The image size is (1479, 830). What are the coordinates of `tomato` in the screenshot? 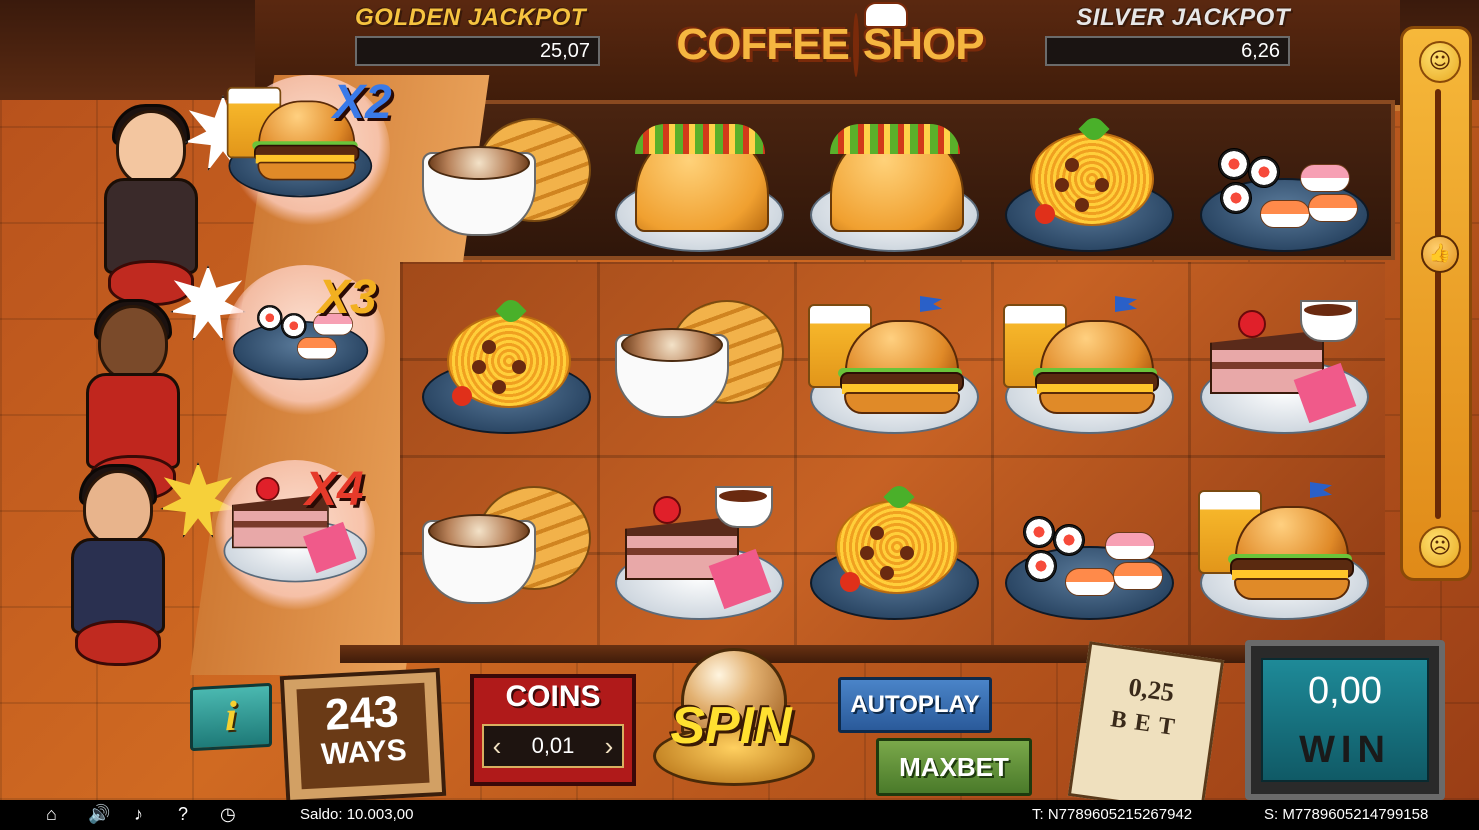 It's located at (462, 396).